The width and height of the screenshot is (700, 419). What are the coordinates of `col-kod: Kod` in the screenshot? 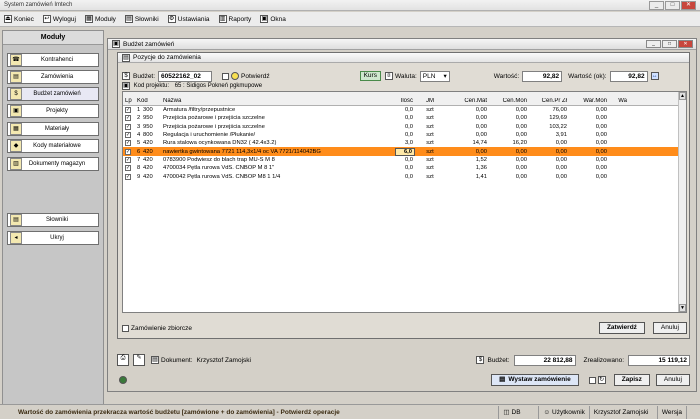 It's located at (150, 101).